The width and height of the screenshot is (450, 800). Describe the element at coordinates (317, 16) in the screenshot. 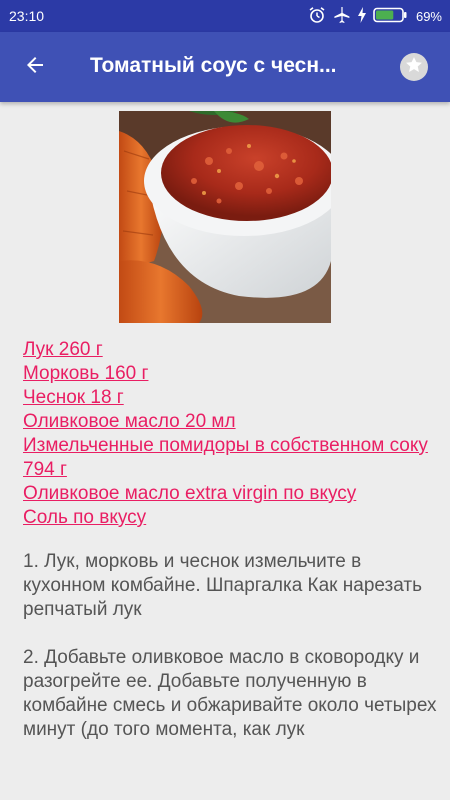

I see `alarm-icon` at that location.